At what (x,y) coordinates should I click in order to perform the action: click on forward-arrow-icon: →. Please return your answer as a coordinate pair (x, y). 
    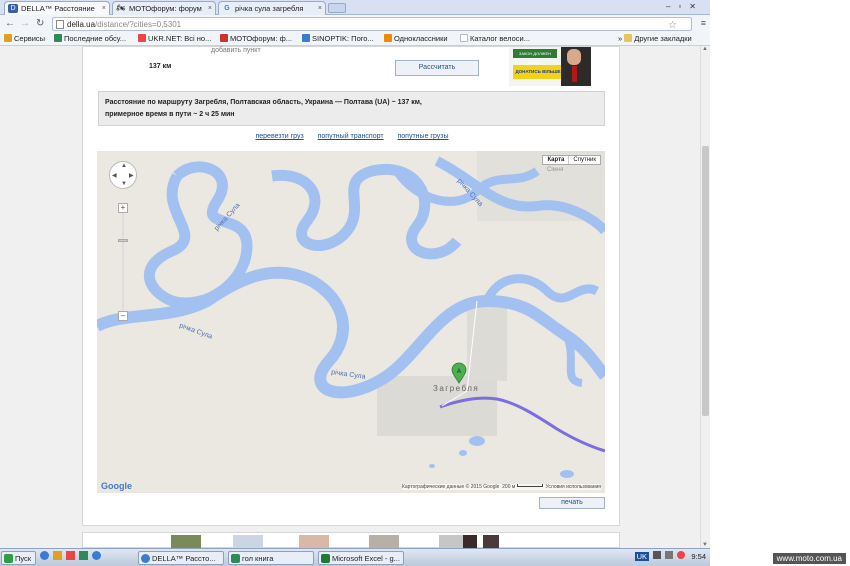
    Looking at the image, I should click on (25, 23).